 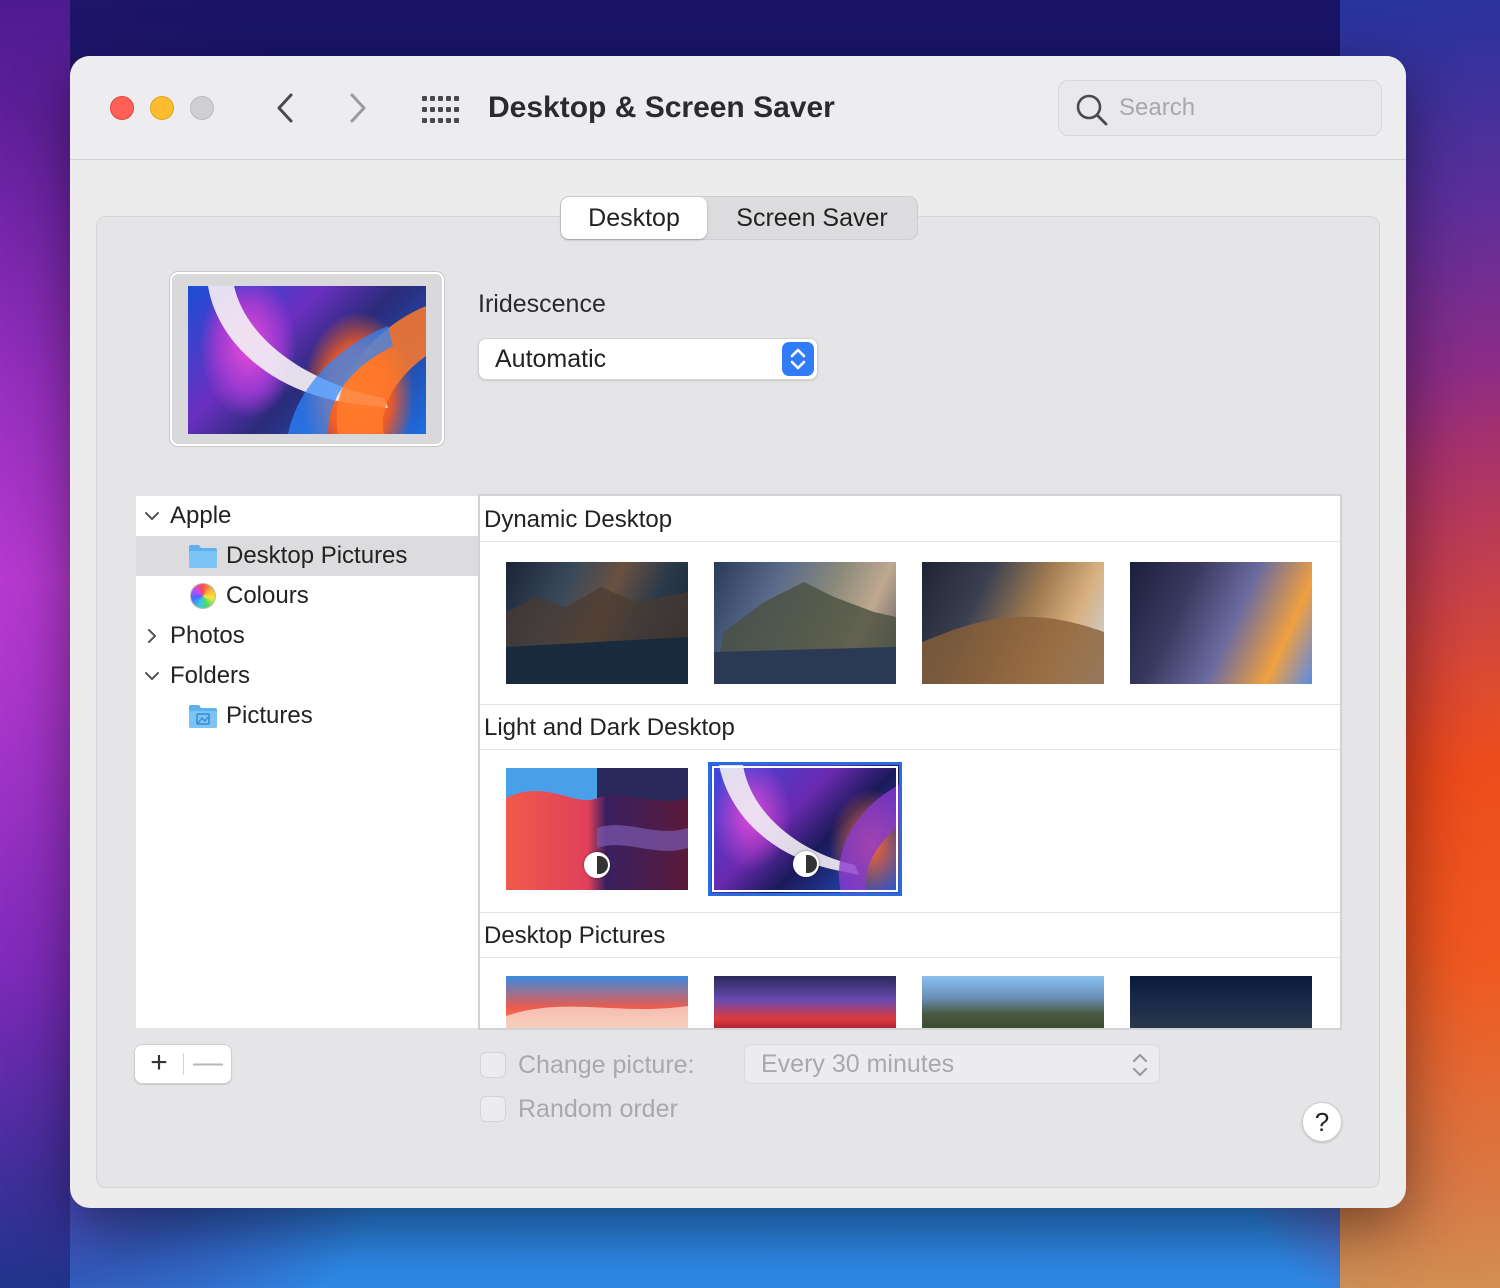 I want to click on section-header-dynamic-desktop: Dynamic Desktop, so click(x=910, y=520).